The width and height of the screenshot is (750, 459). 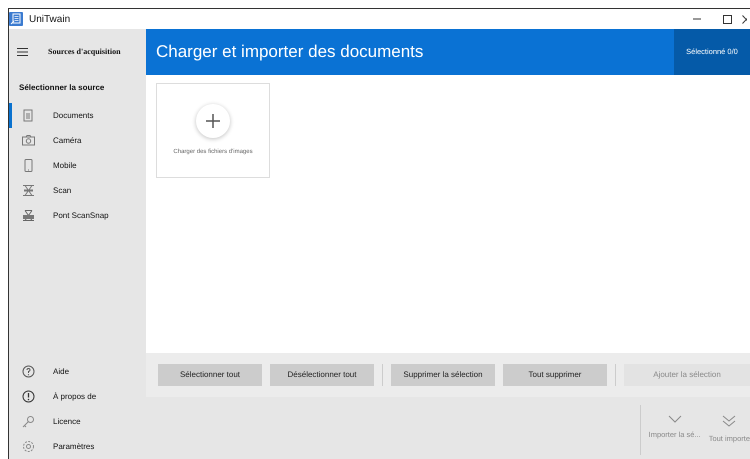 What do you see at coordinates (213, 121) in the screenshot?
I see `plus-icon` at bounding box center [213, 121].